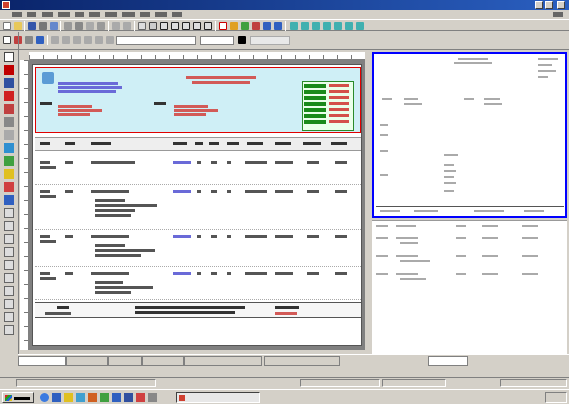 This screenshot has height=404, width=569. What do you see at coordinates (156, 40) in the screenshot?
I see `font-select` at bounding box center [156, 40].